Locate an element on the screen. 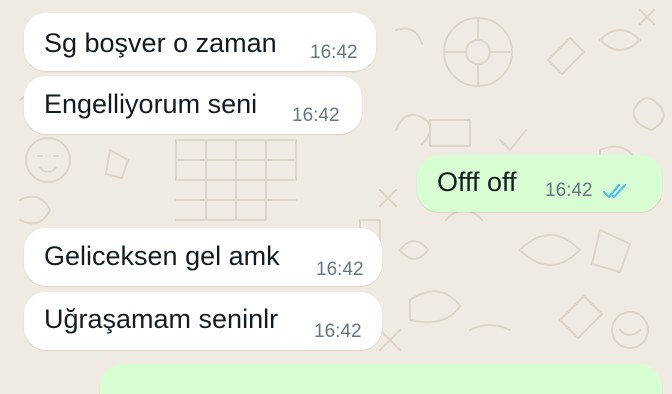  message-bubble-incoming: Sg boşver o zaman 16:42 is located at coordinates (200, 42).